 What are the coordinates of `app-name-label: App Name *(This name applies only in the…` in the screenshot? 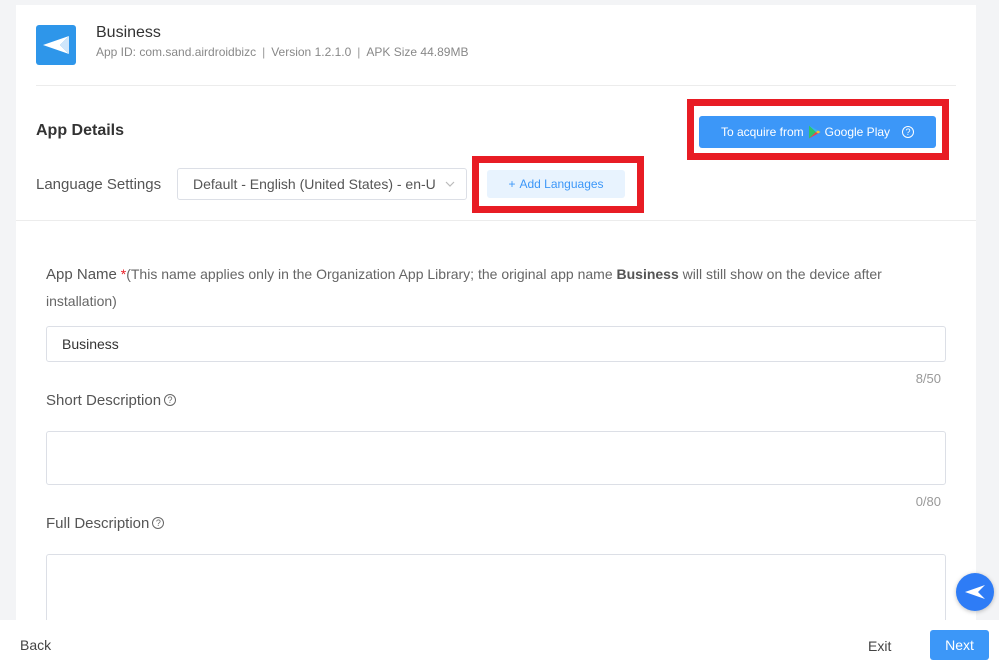 It's located at (486, 287).